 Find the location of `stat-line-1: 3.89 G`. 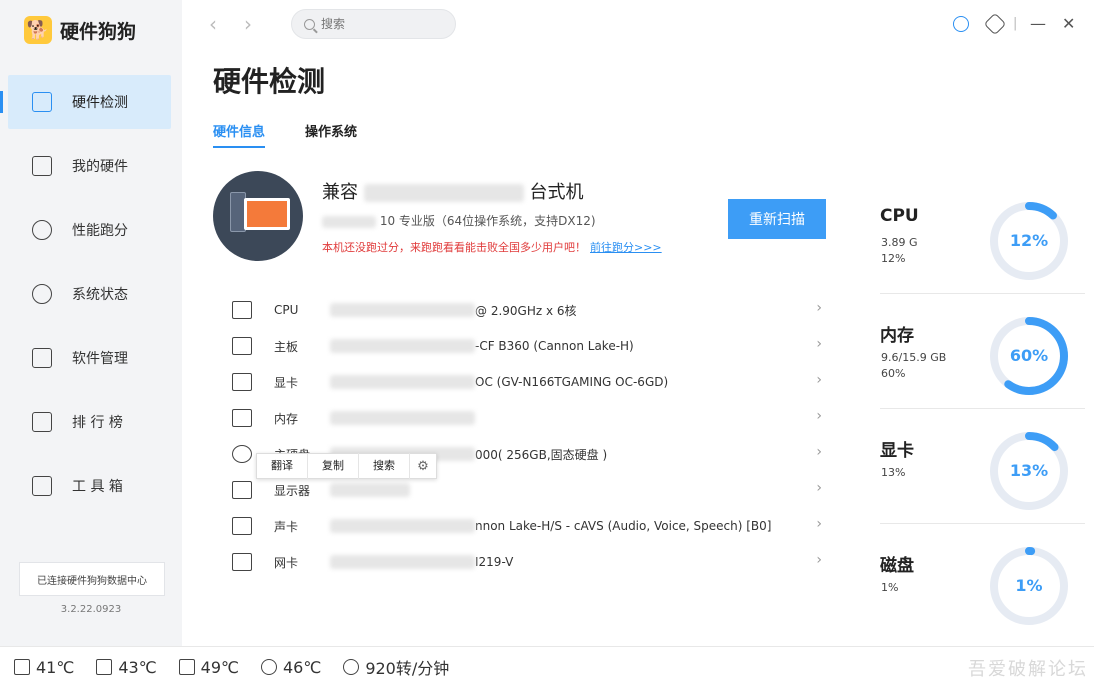

stat-line-1: 3.89 G is located at coordinates (899, 242).